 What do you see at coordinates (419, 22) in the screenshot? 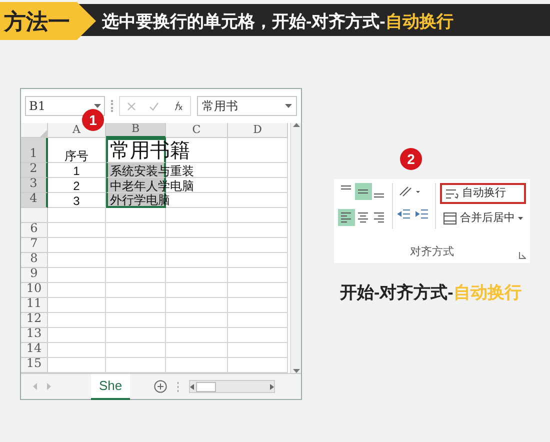
I see `banner-highlight: 自动换行` at bounding box center [419, 22].